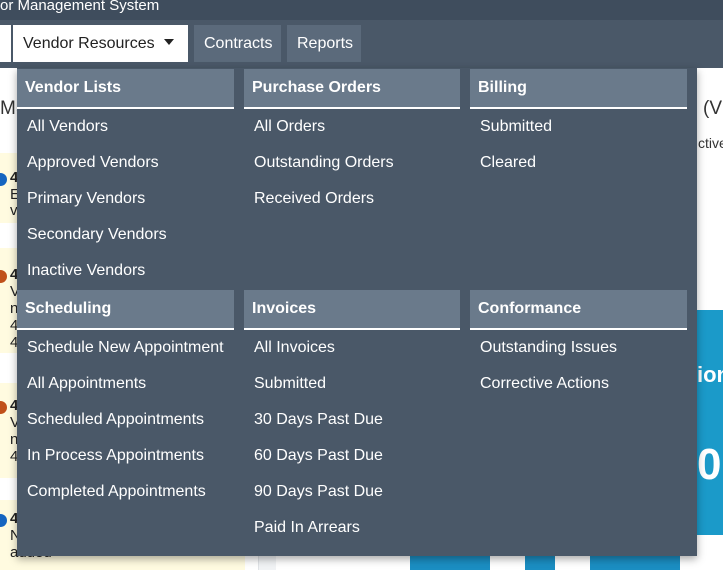  Describe the element at coordinates (86, 199) in the screenshot. I see `menu-link-primary-vendors: Primary Vendors` at that location.